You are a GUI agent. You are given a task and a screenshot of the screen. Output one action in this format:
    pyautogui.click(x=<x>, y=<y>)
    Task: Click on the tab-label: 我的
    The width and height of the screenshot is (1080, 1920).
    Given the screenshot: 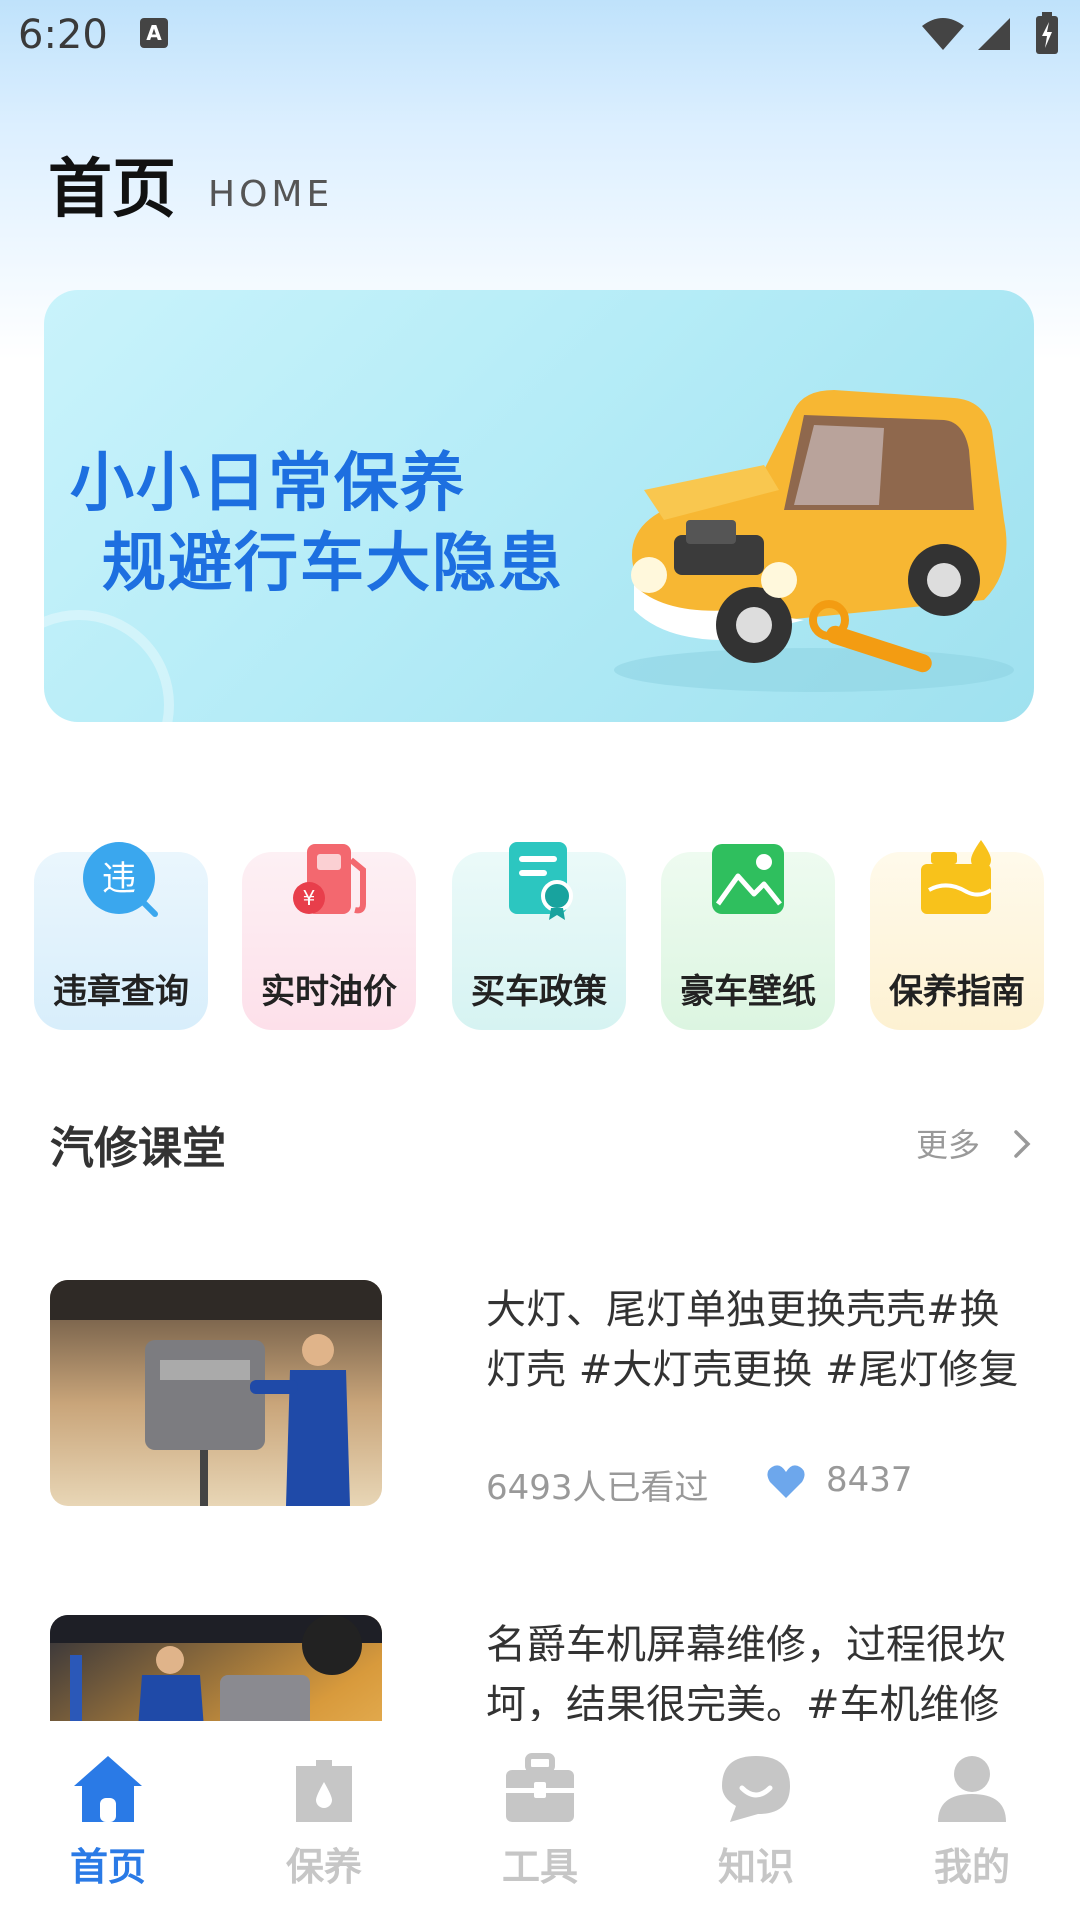 What is the action you would take?
    pyautogui.click(x=971, y=1867)
    